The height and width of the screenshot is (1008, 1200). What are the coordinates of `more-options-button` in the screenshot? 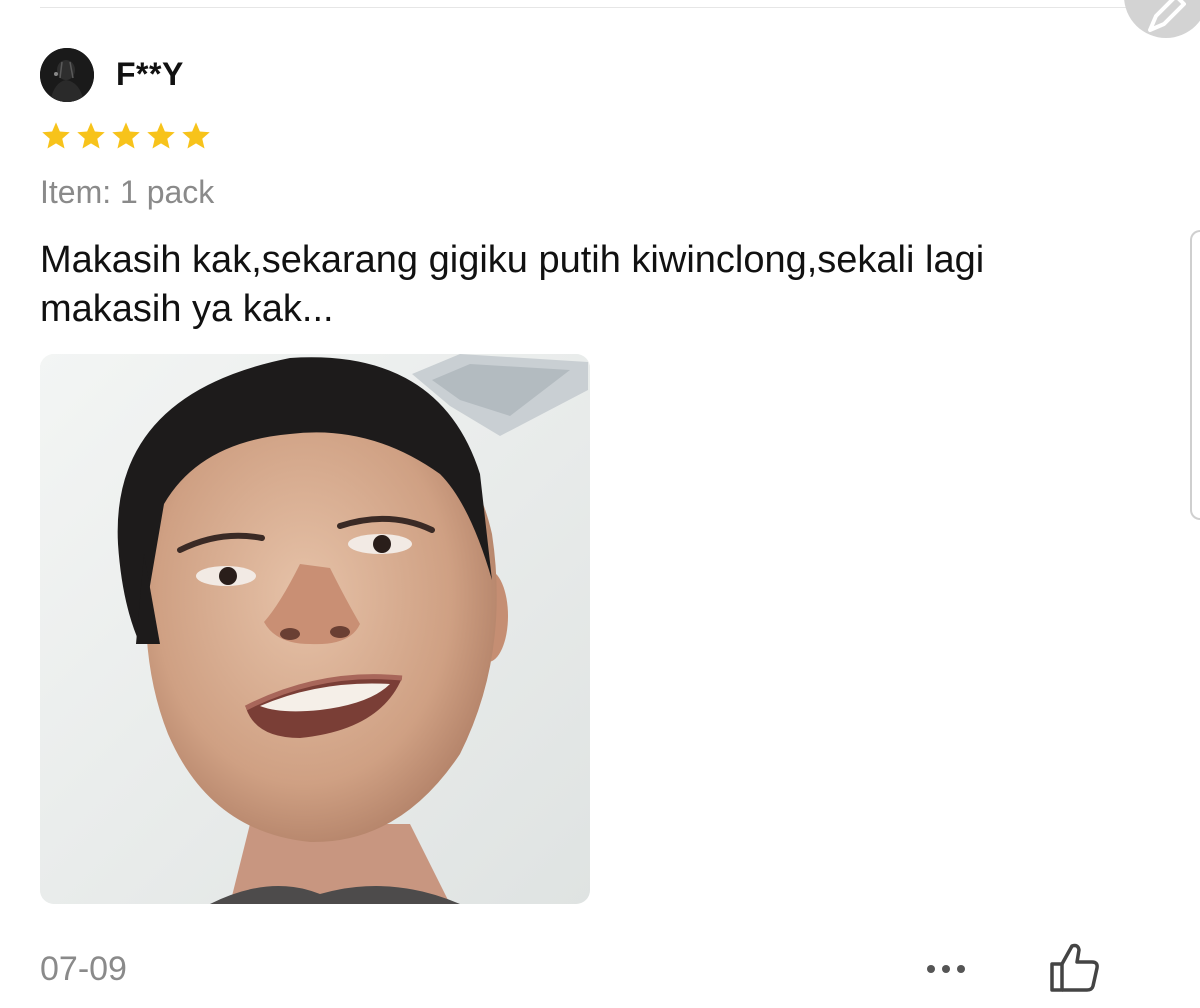 It's located at (946, 969).